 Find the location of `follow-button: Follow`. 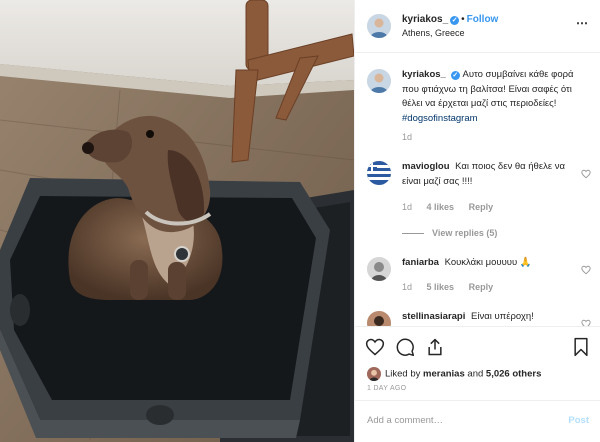

follow-button: Follow is located at coordinates (483, 19).